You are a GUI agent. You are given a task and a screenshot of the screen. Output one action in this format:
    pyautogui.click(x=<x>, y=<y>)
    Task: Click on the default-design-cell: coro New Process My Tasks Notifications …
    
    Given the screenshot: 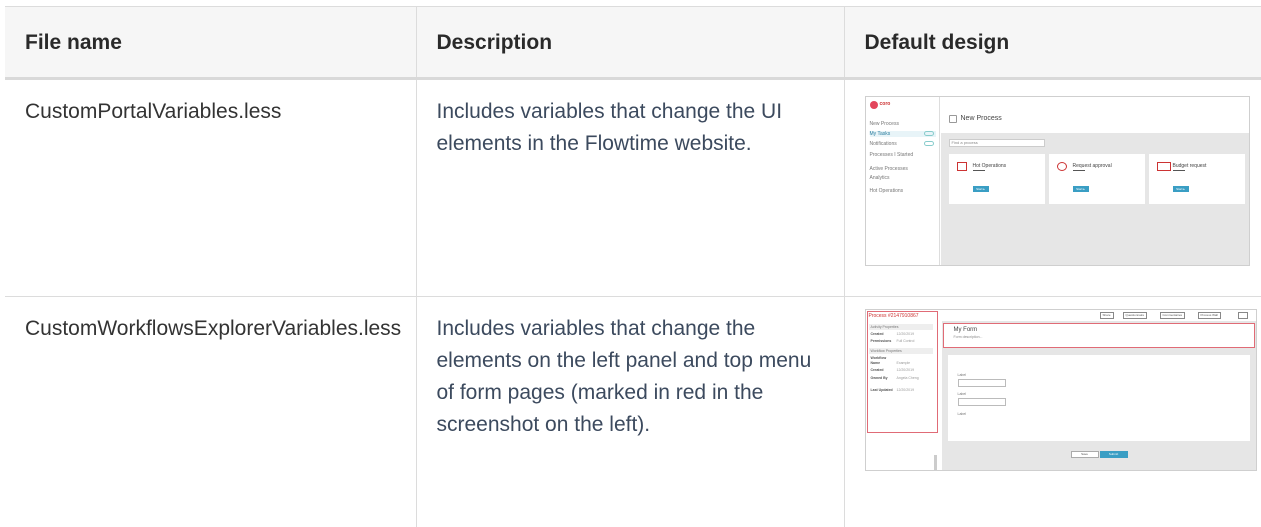 What is the action you would take?
    pyautogui.click(x=1052, y=187)
    